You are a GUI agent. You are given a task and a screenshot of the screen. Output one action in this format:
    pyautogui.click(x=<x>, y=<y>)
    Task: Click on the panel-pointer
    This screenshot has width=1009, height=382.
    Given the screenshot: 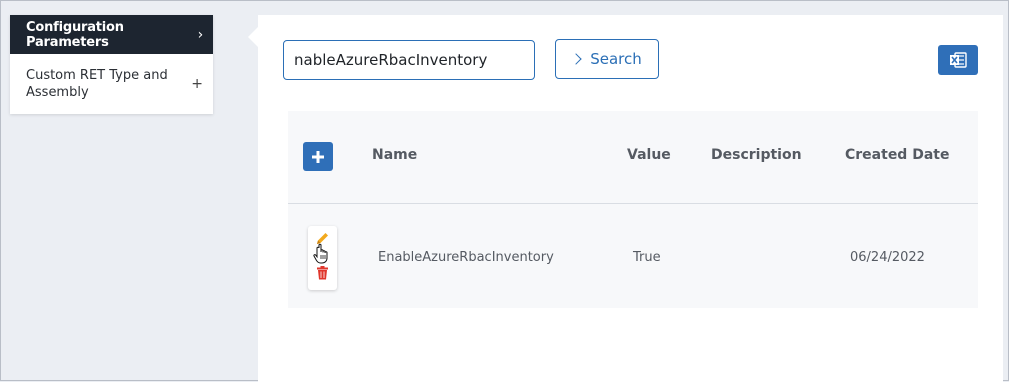 What is the action you would take?
    pyautogui.click(x=253, y=37)
    